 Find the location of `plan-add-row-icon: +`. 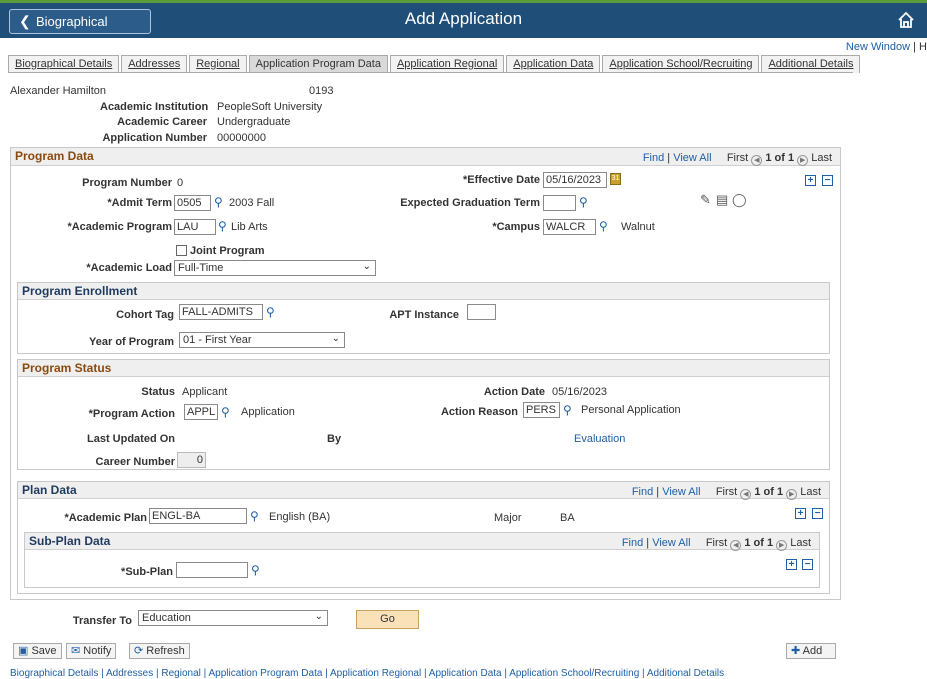

plan-add-row-icon: + is located at coordinates (800, 513).